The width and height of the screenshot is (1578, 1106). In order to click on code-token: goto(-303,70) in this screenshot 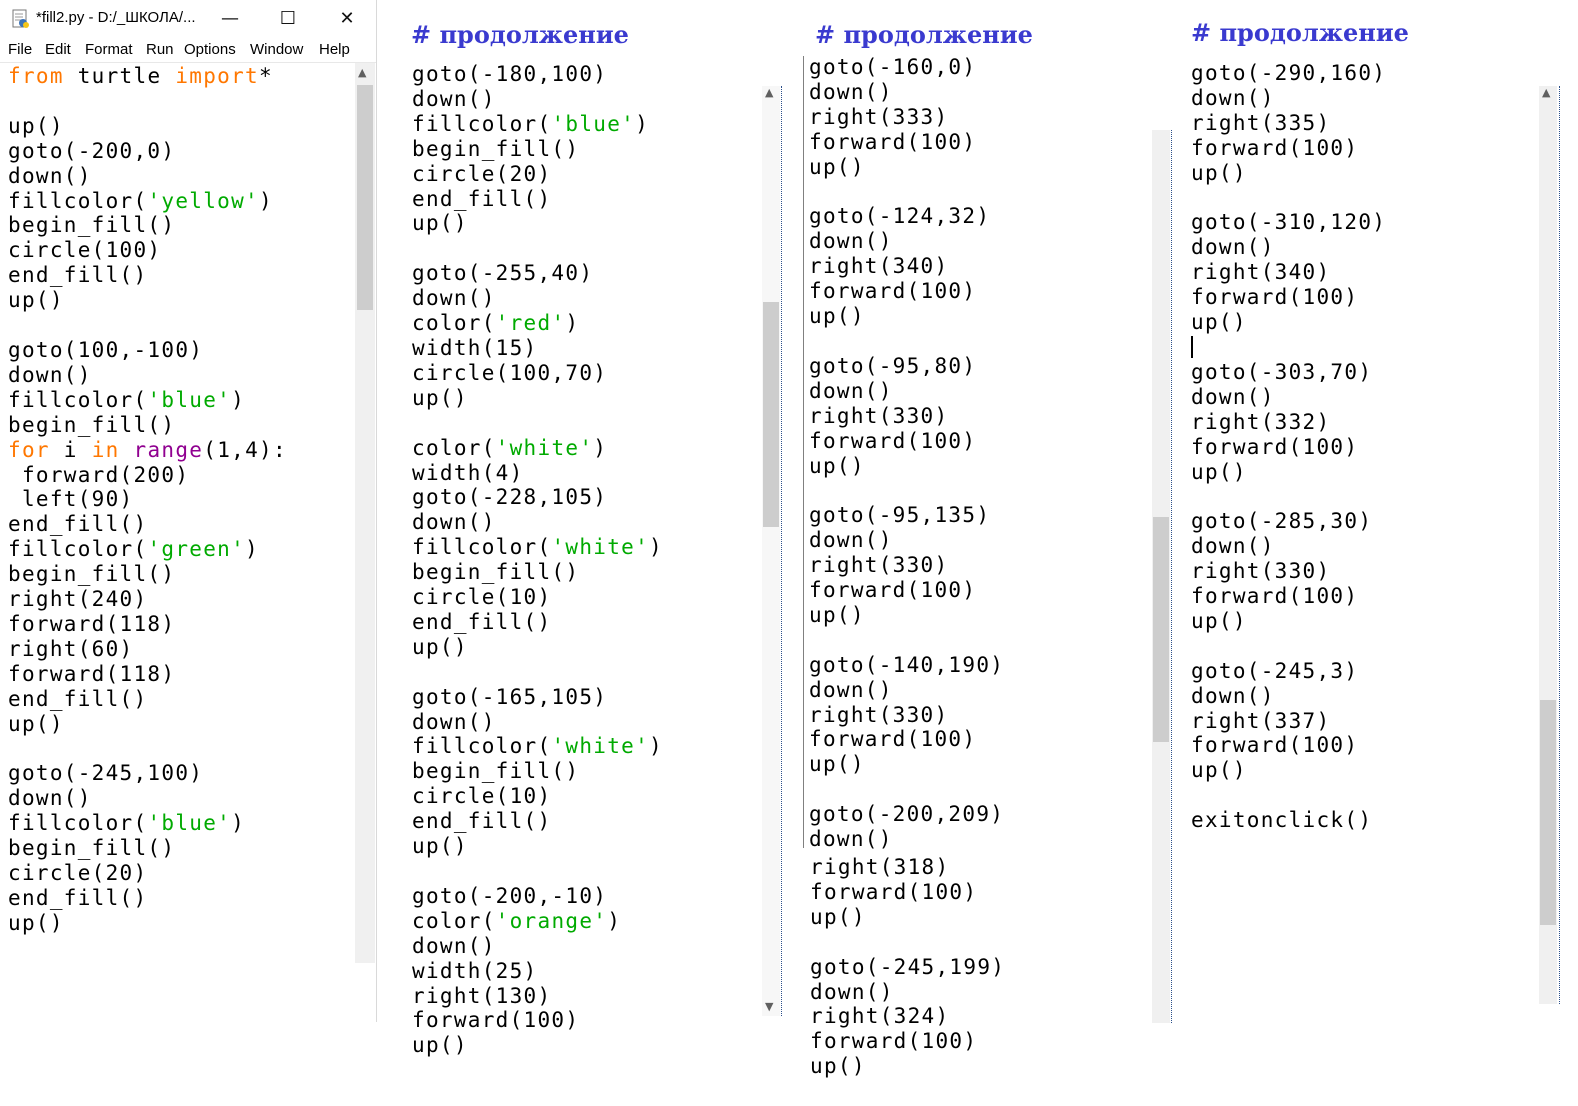, I will do `click(1282, 371)`.